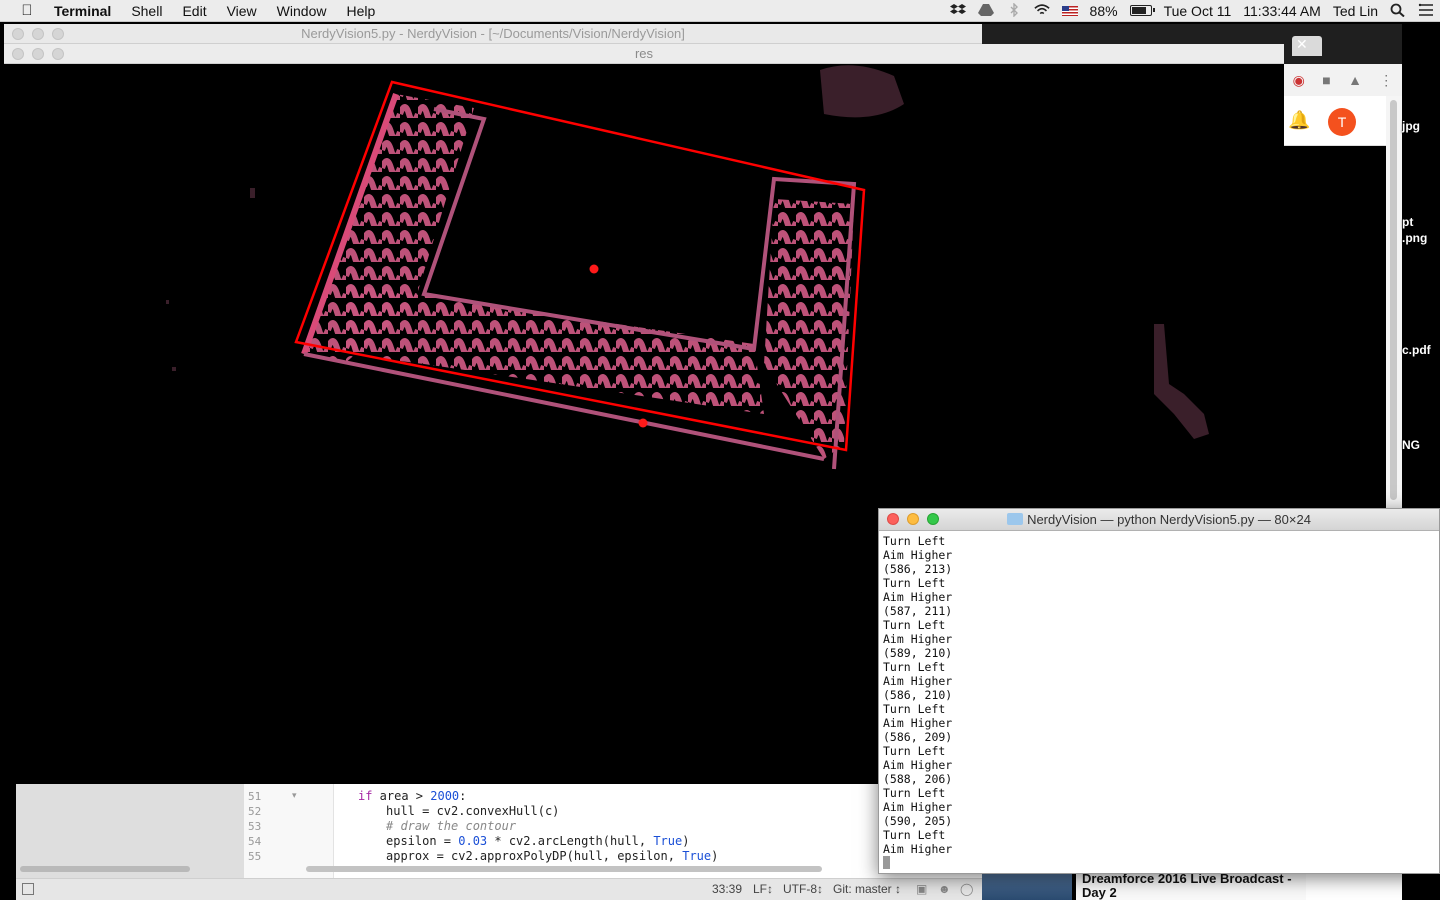 The height and width of the screenshot is (900, 1440). What do you see at coordinates (255, 811) in the screenshot?
I see `line-number: 52` at bounding box center [255, 811].